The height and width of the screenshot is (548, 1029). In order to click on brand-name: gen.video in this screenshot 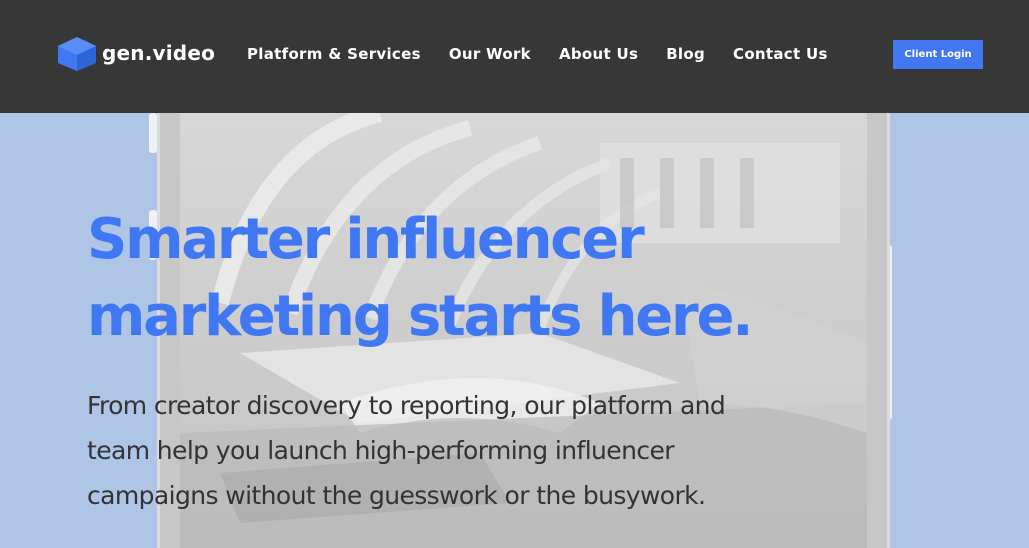, I will do `click(159, 53)`.